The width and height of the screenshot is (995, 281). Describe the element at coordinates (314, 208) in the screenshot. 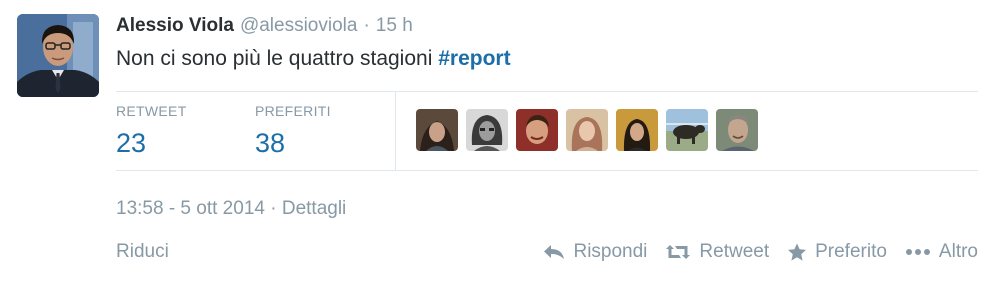

I see `details-link: Dettagli` at that location.